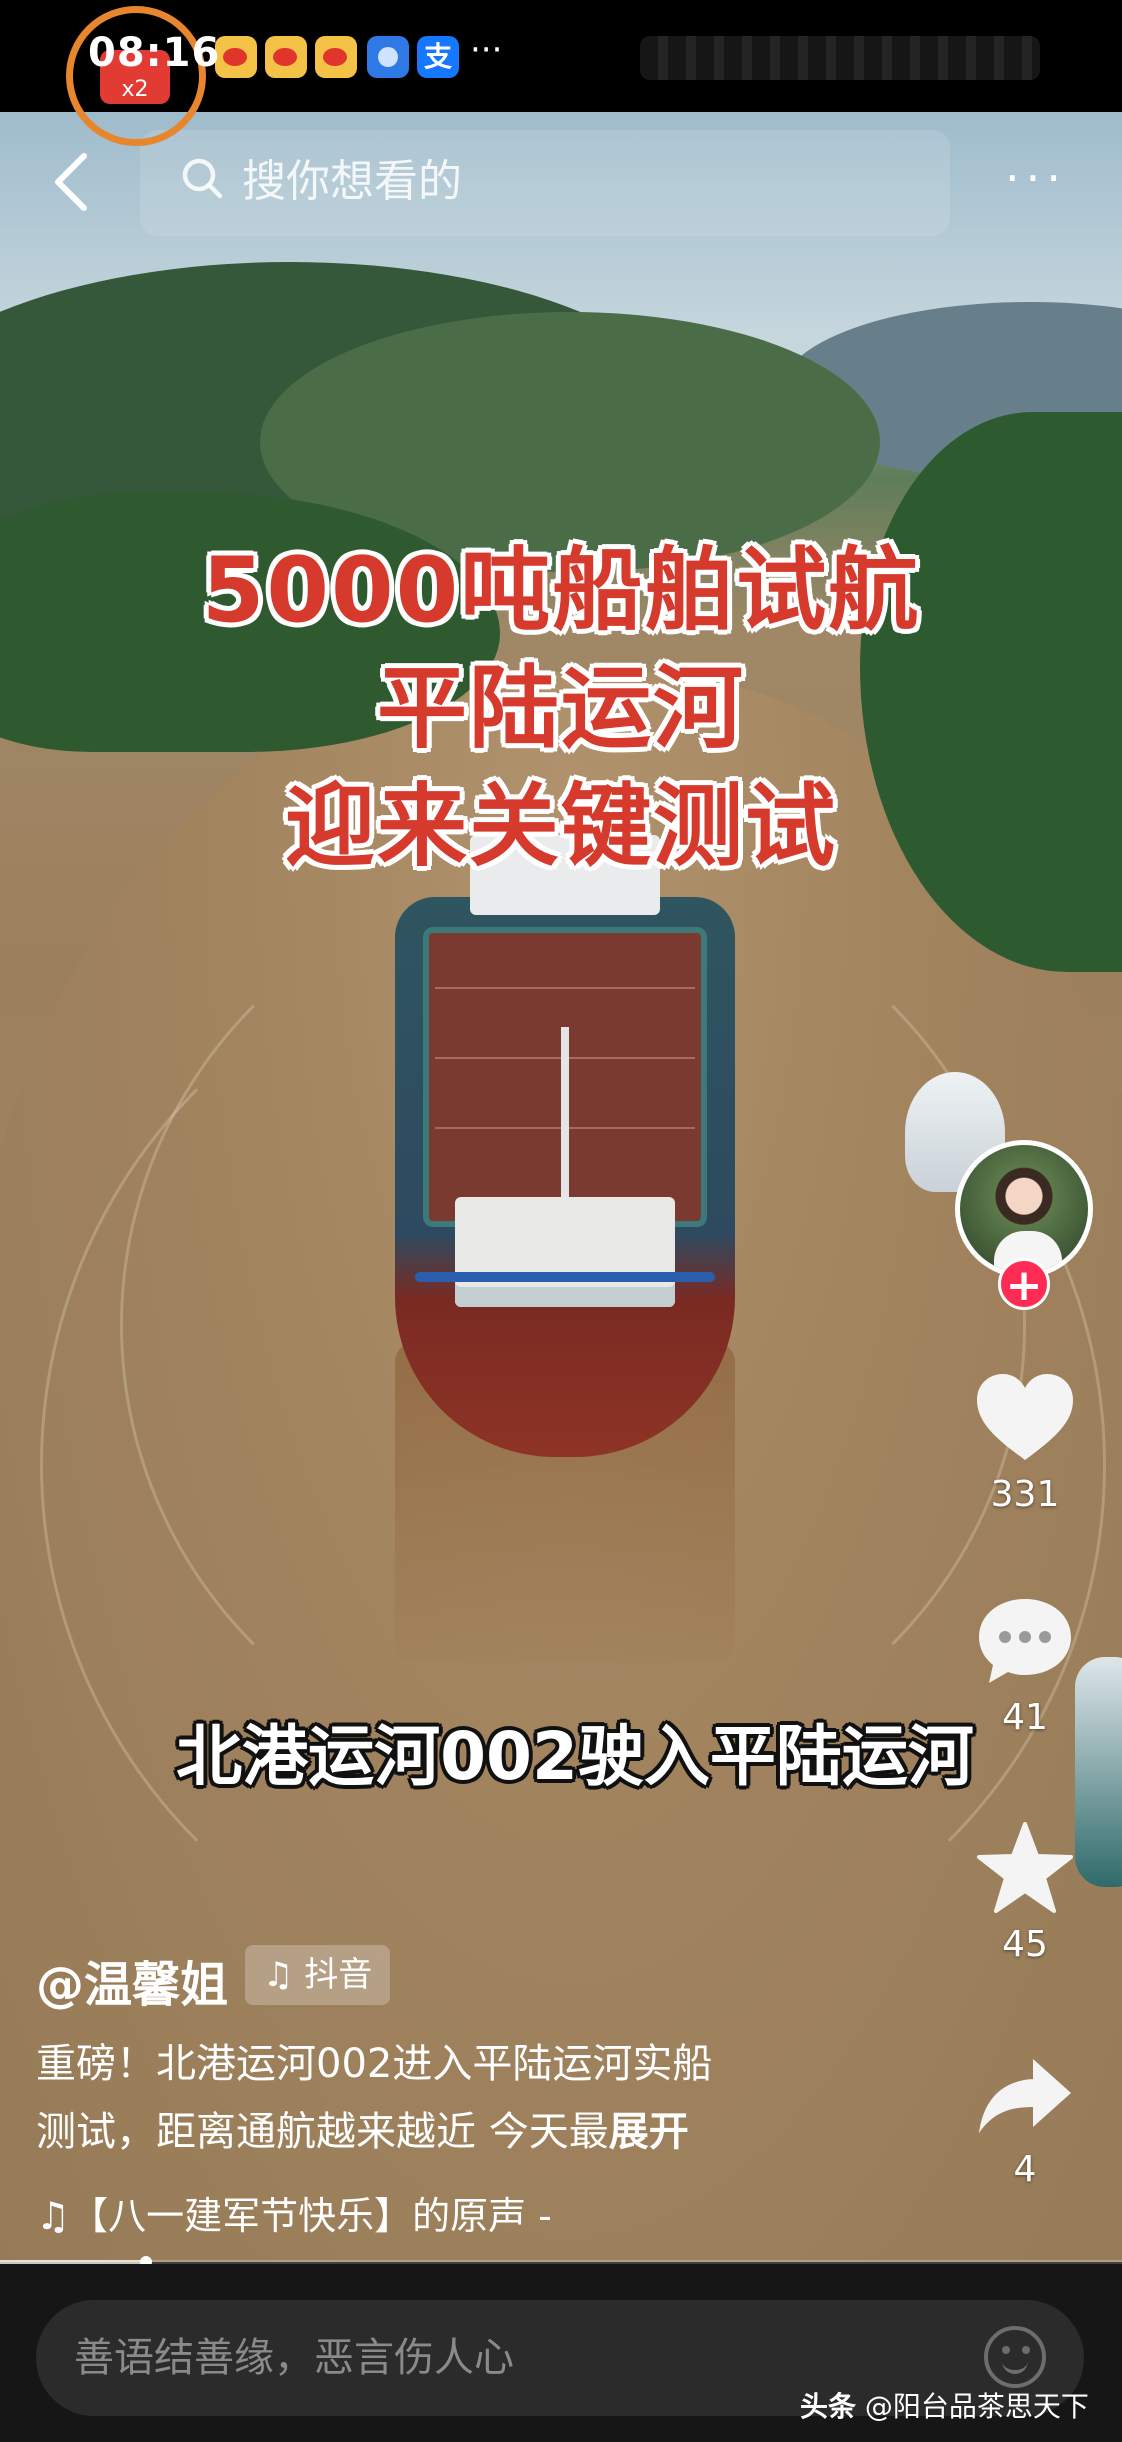 The image size is (1122, 2442). I want to click on like-button: 331, so click(1025, 1443).